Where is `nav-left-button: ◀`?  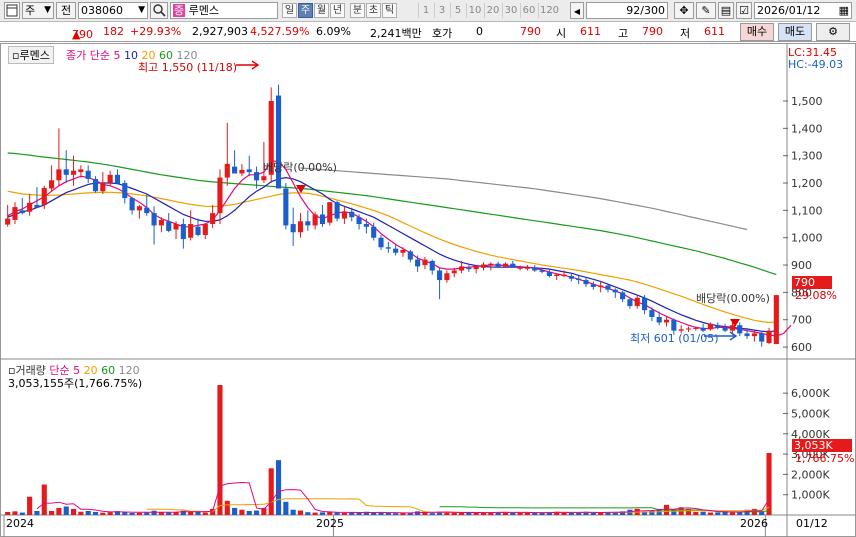
nav-left-button: ◀ is located at coordinates (577, 10).